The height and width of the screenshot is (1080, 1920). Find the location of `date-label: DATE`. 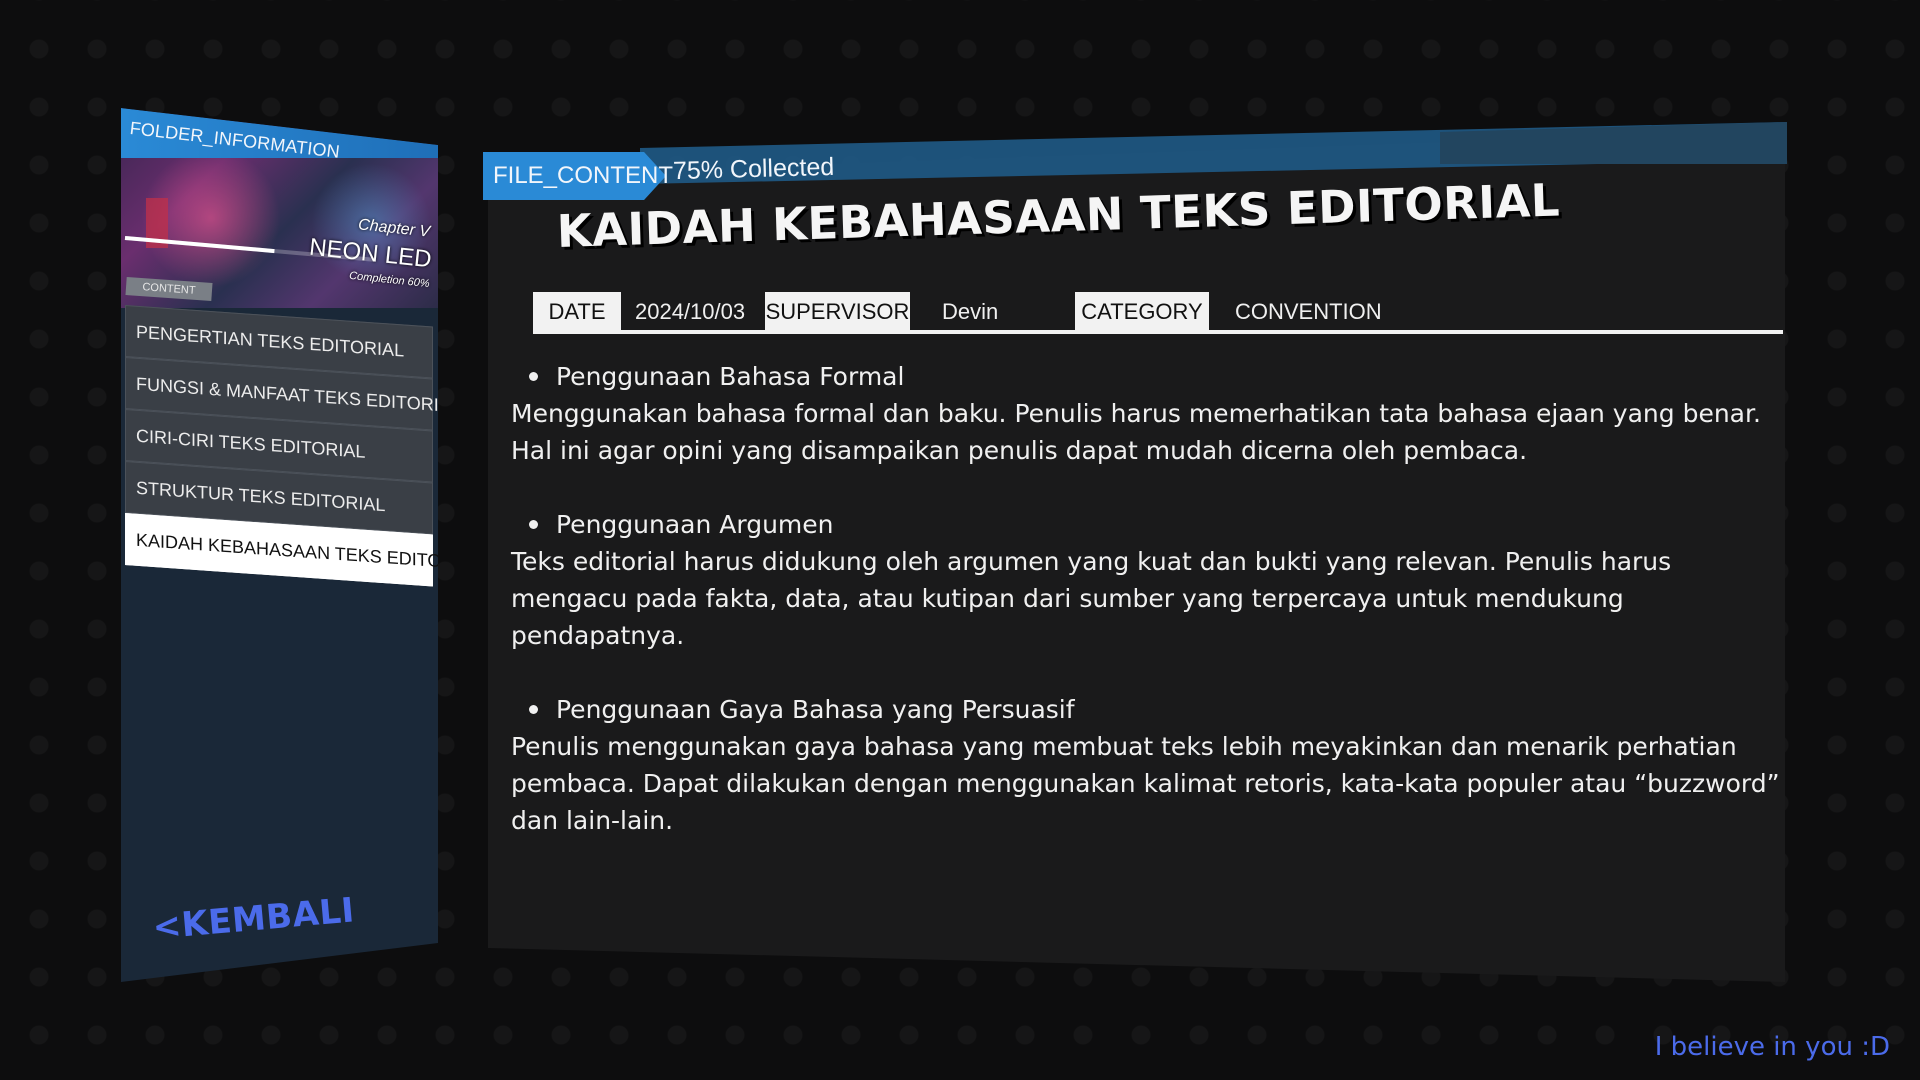

date-label: DATE is located at coordinates (577, 312).